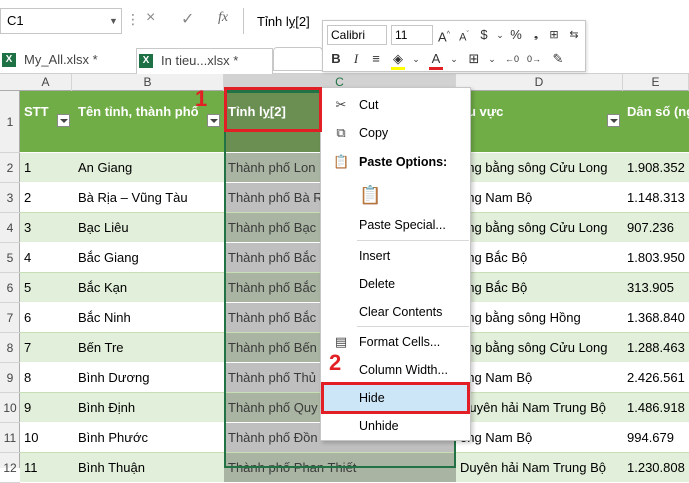 This screenshot has width=689, height=483. Describe the element at coordinates (46, 407) in the screenshot. I see `table-cell-a: 9` at that location.